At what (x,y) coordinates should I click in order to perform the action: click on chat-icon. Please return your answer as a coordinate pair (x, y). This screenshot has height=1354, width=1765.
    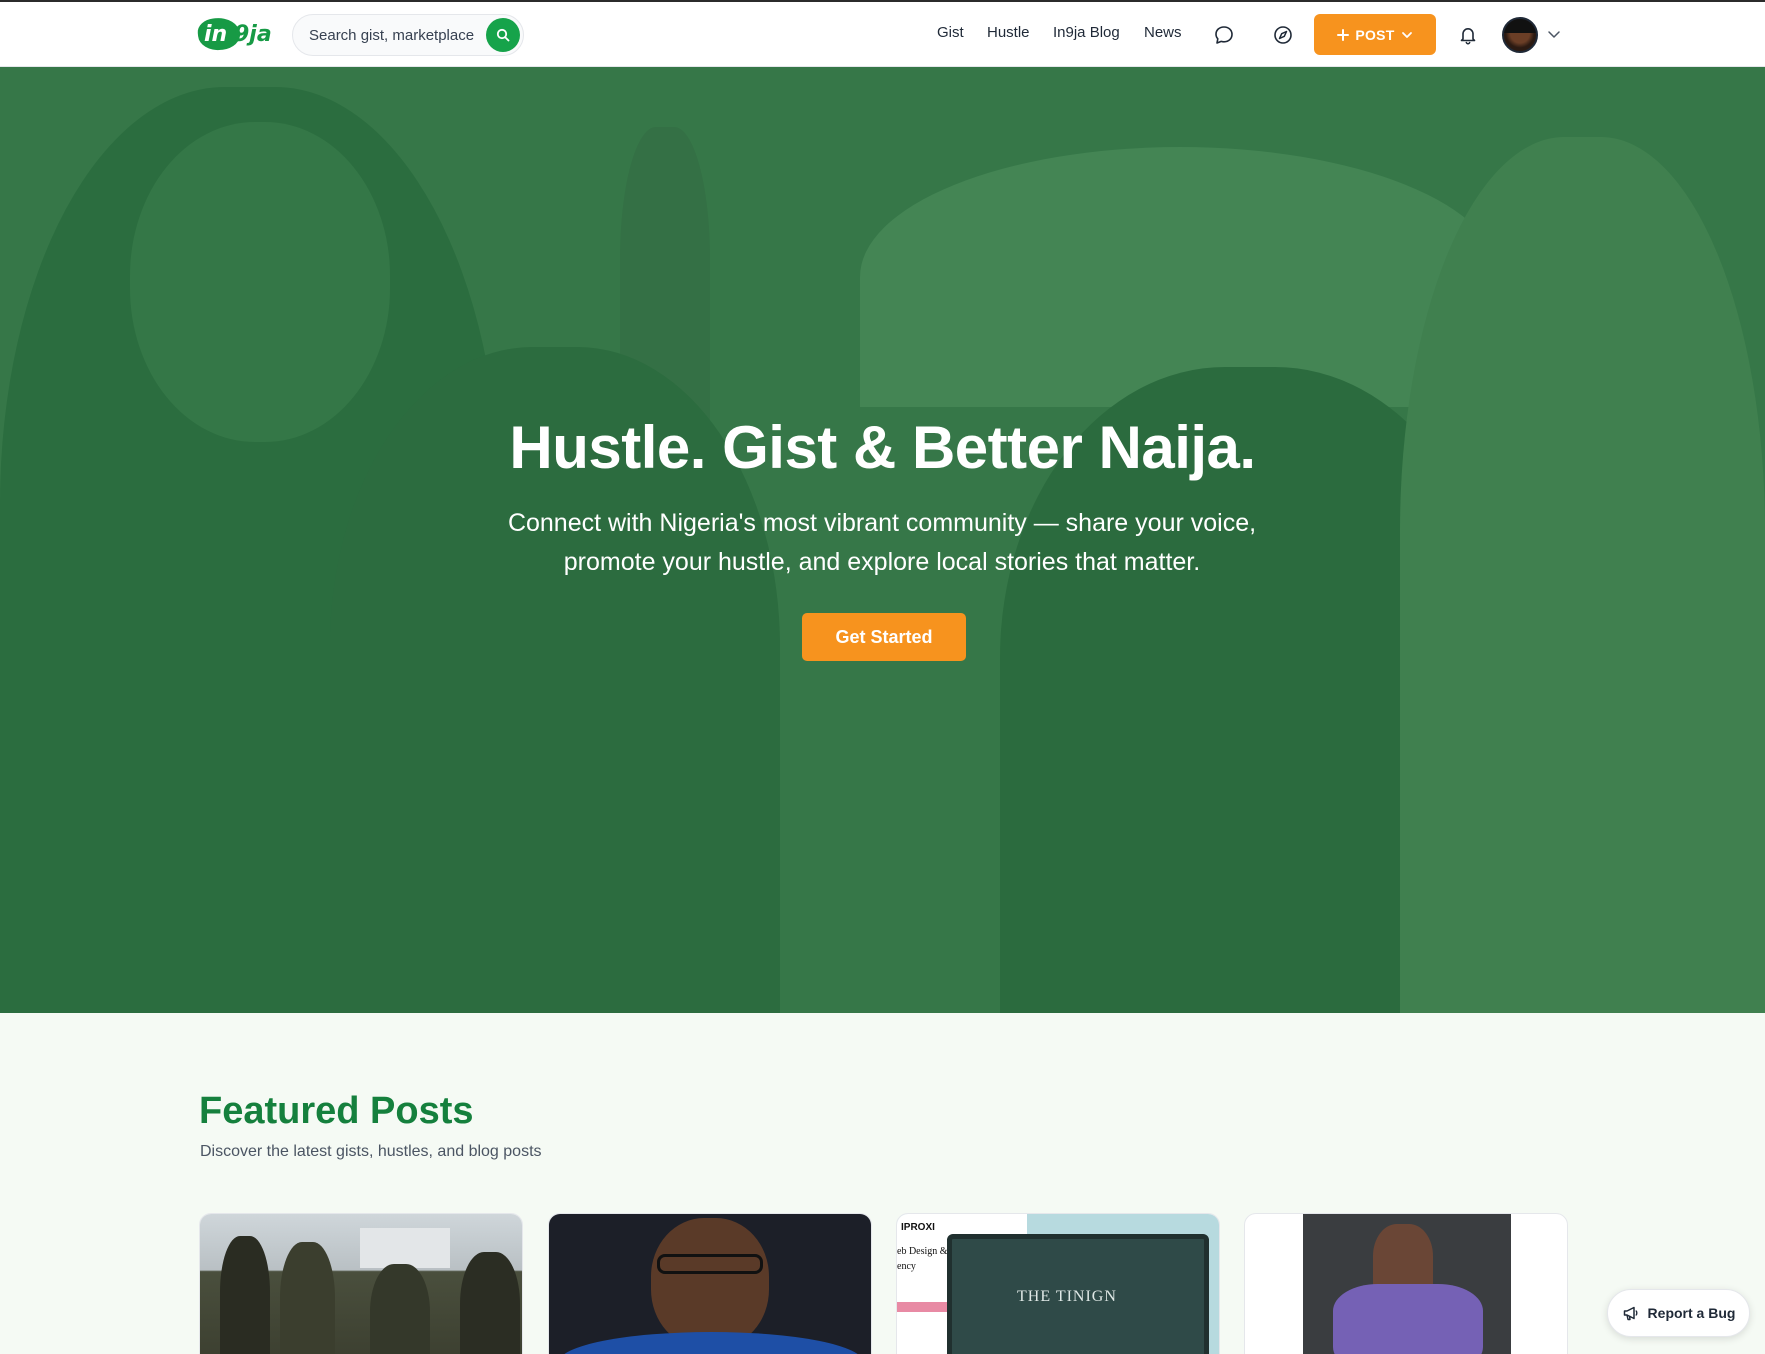
    Looking at the image, I should click on (1224, 35).